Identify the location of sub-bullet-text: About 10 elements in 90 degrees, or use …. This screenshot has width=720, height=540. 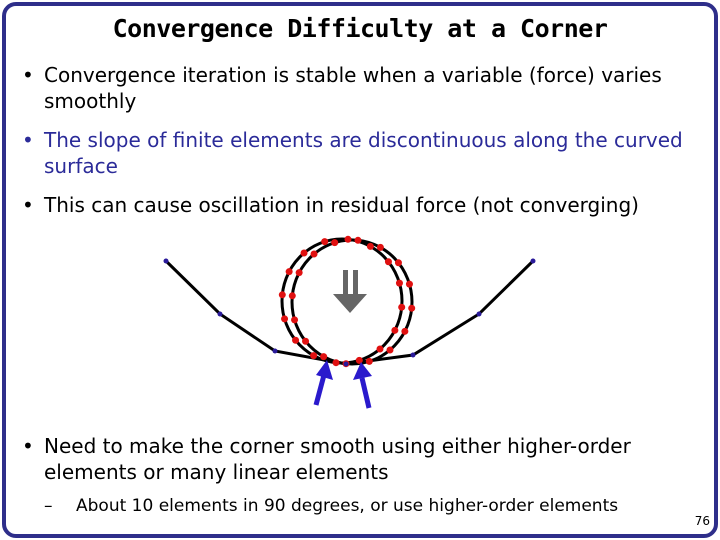
(347, 506).